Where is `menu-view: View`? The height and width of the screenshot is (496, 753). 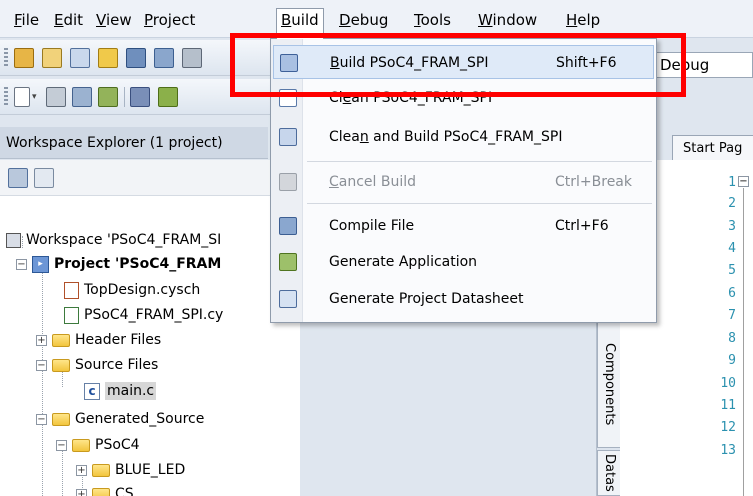 menu-view: View is located at coordinates (114, 21).